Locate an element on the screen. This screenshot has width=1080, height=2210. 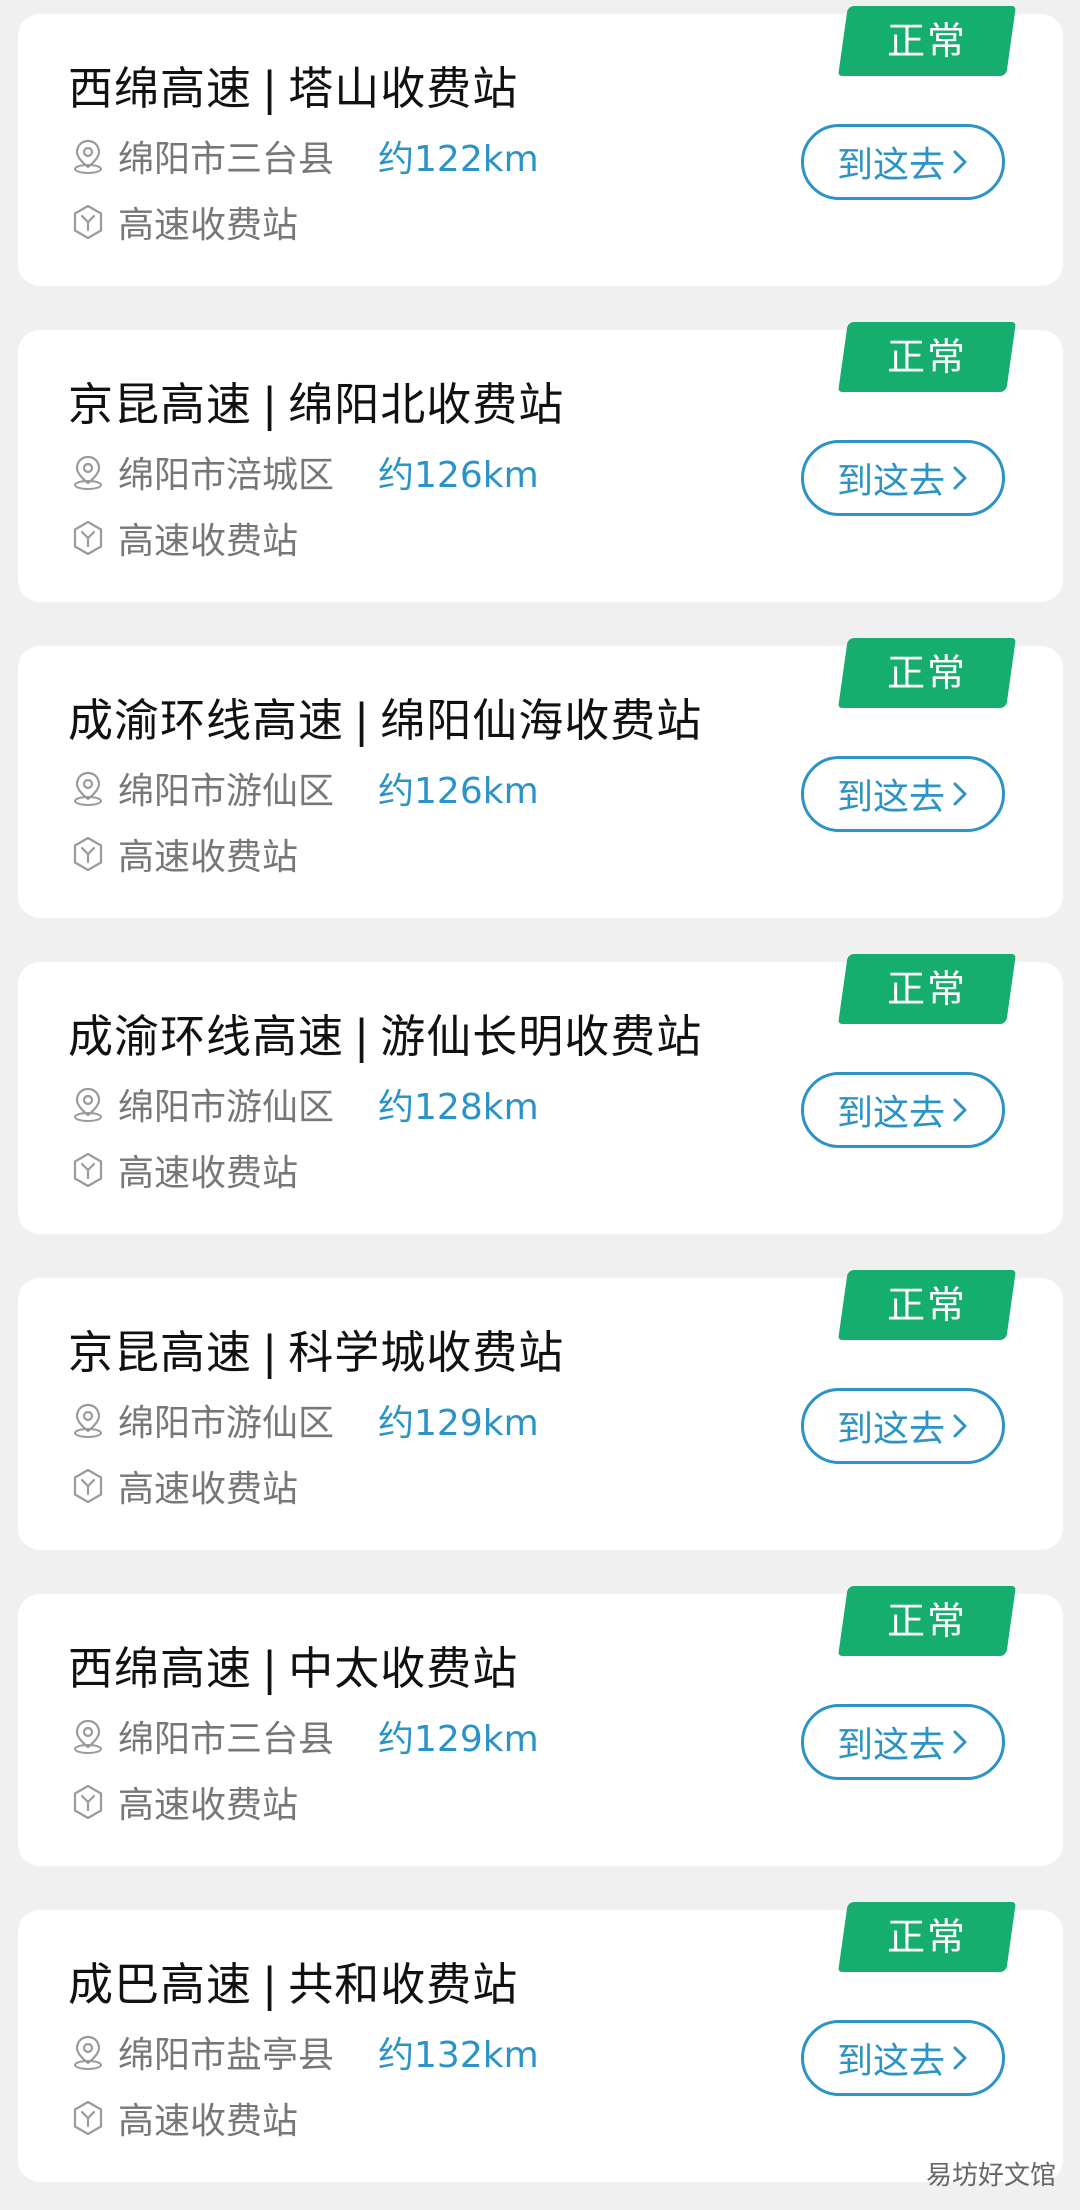
station-name: 游仙长明收费站 is located at coordinates (541, 1036).